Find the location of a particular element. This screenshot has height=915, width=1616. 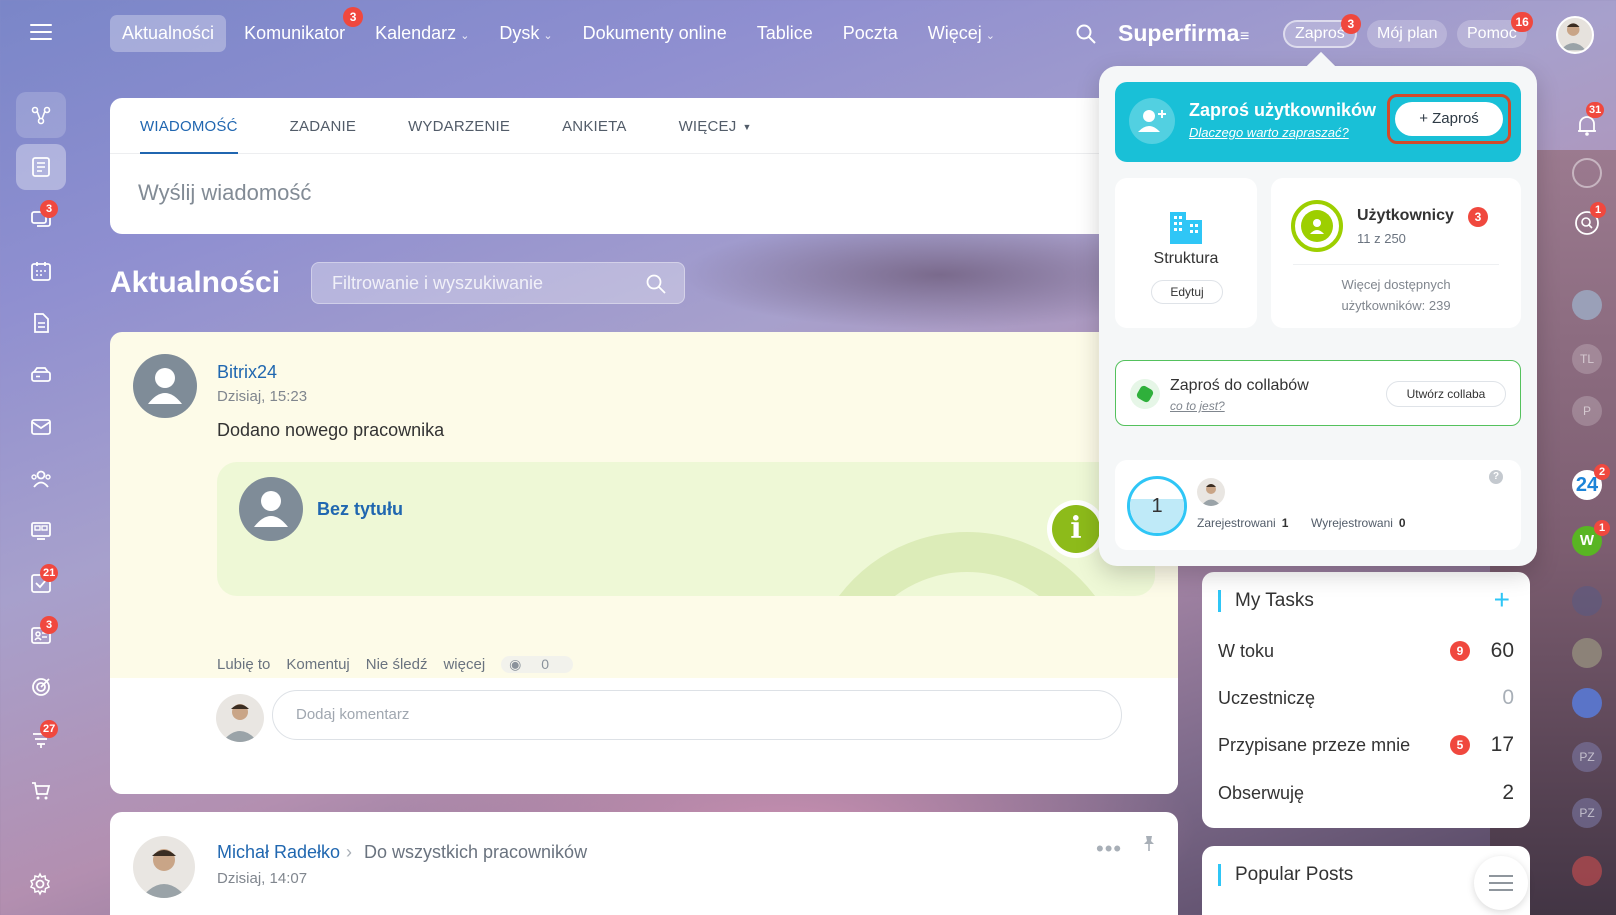

activity-icon is located at coordinates (1587, 173).